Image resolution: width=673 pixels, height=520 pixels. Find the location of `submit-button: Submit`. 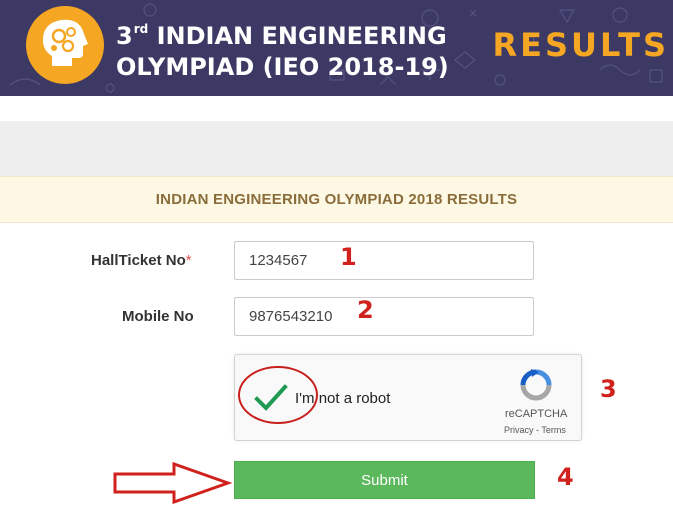

submit-button: Submit is located at coordinates (384, 480).